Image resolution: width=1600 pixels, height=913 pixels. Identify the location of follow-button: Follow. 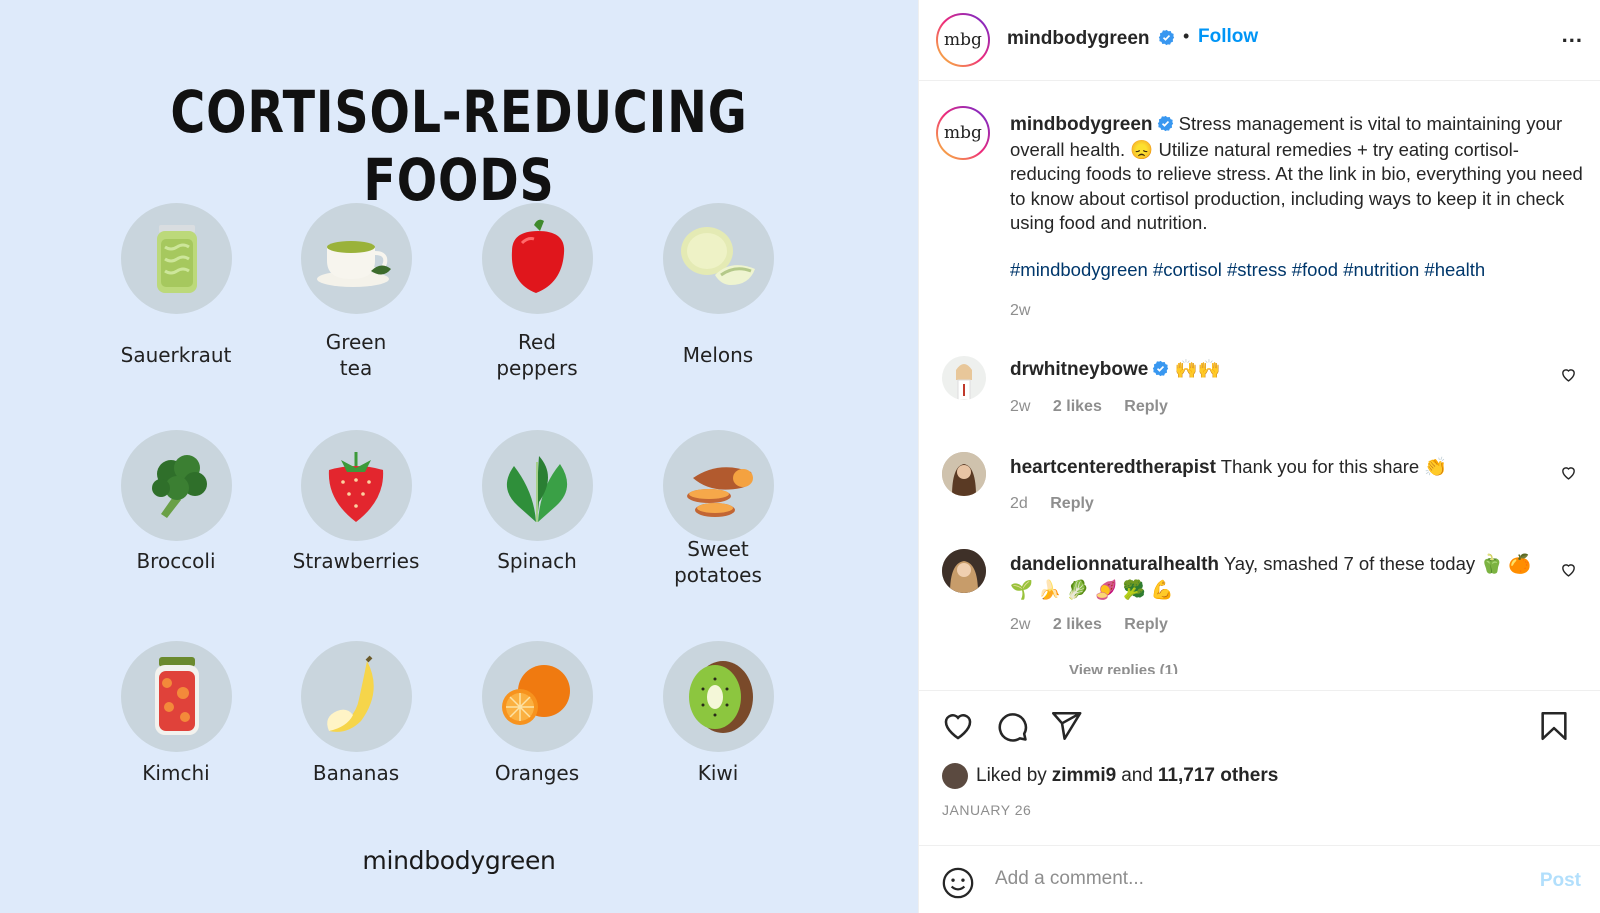
(1228, 37).